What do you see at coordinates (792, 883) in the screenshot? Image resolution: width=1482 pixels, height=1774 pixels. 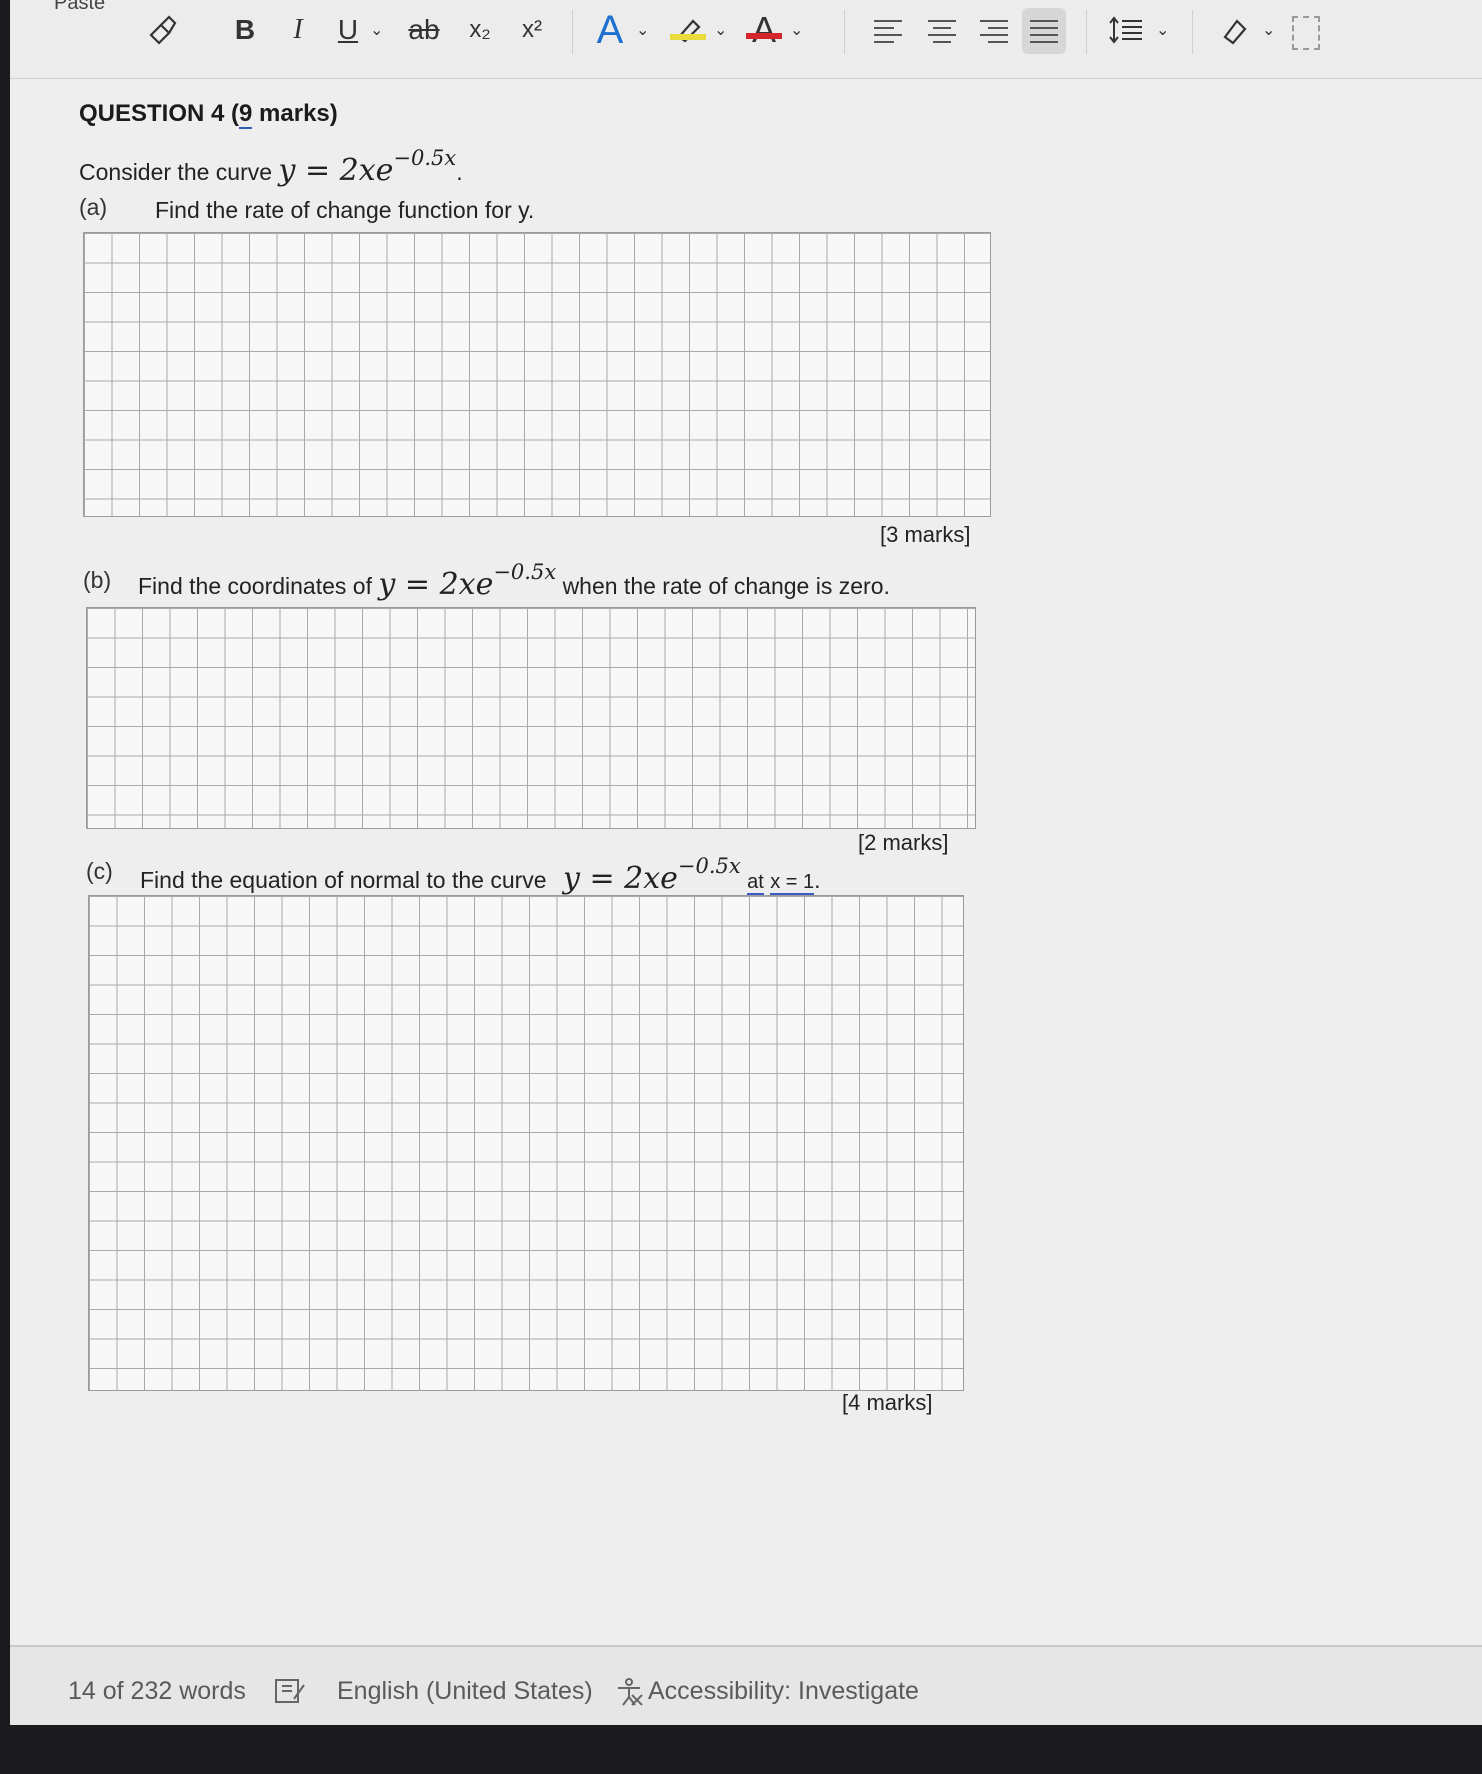 I see `part-c-x-value: x = 1` at bounding box center [792, 883].